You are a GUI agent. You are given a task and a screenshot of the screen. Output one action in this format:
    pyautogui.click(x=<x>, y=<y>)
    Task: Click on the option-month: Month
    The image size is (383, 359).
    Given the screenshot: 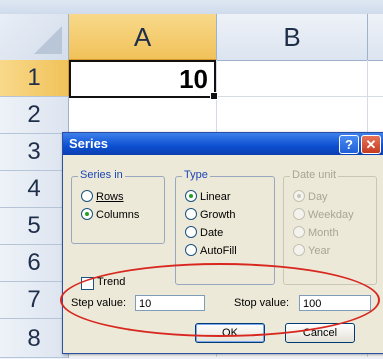 What is the action you would take?
    pyautogui.click(x=316, y=232)
    